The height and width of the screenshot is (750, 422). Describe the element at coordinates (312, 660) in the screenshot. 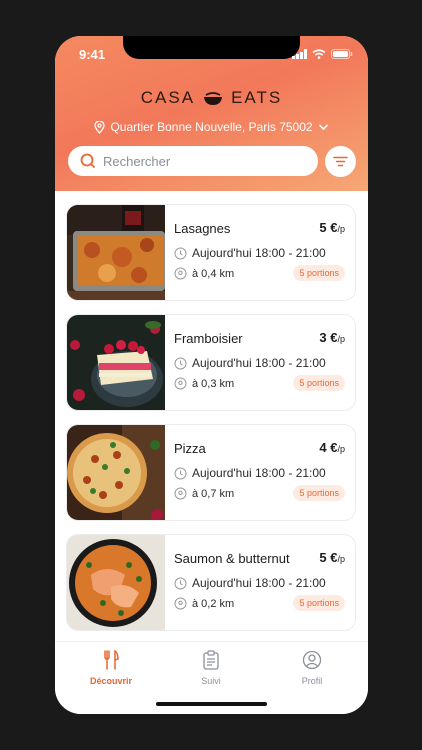

I see `user-icon` at that location.